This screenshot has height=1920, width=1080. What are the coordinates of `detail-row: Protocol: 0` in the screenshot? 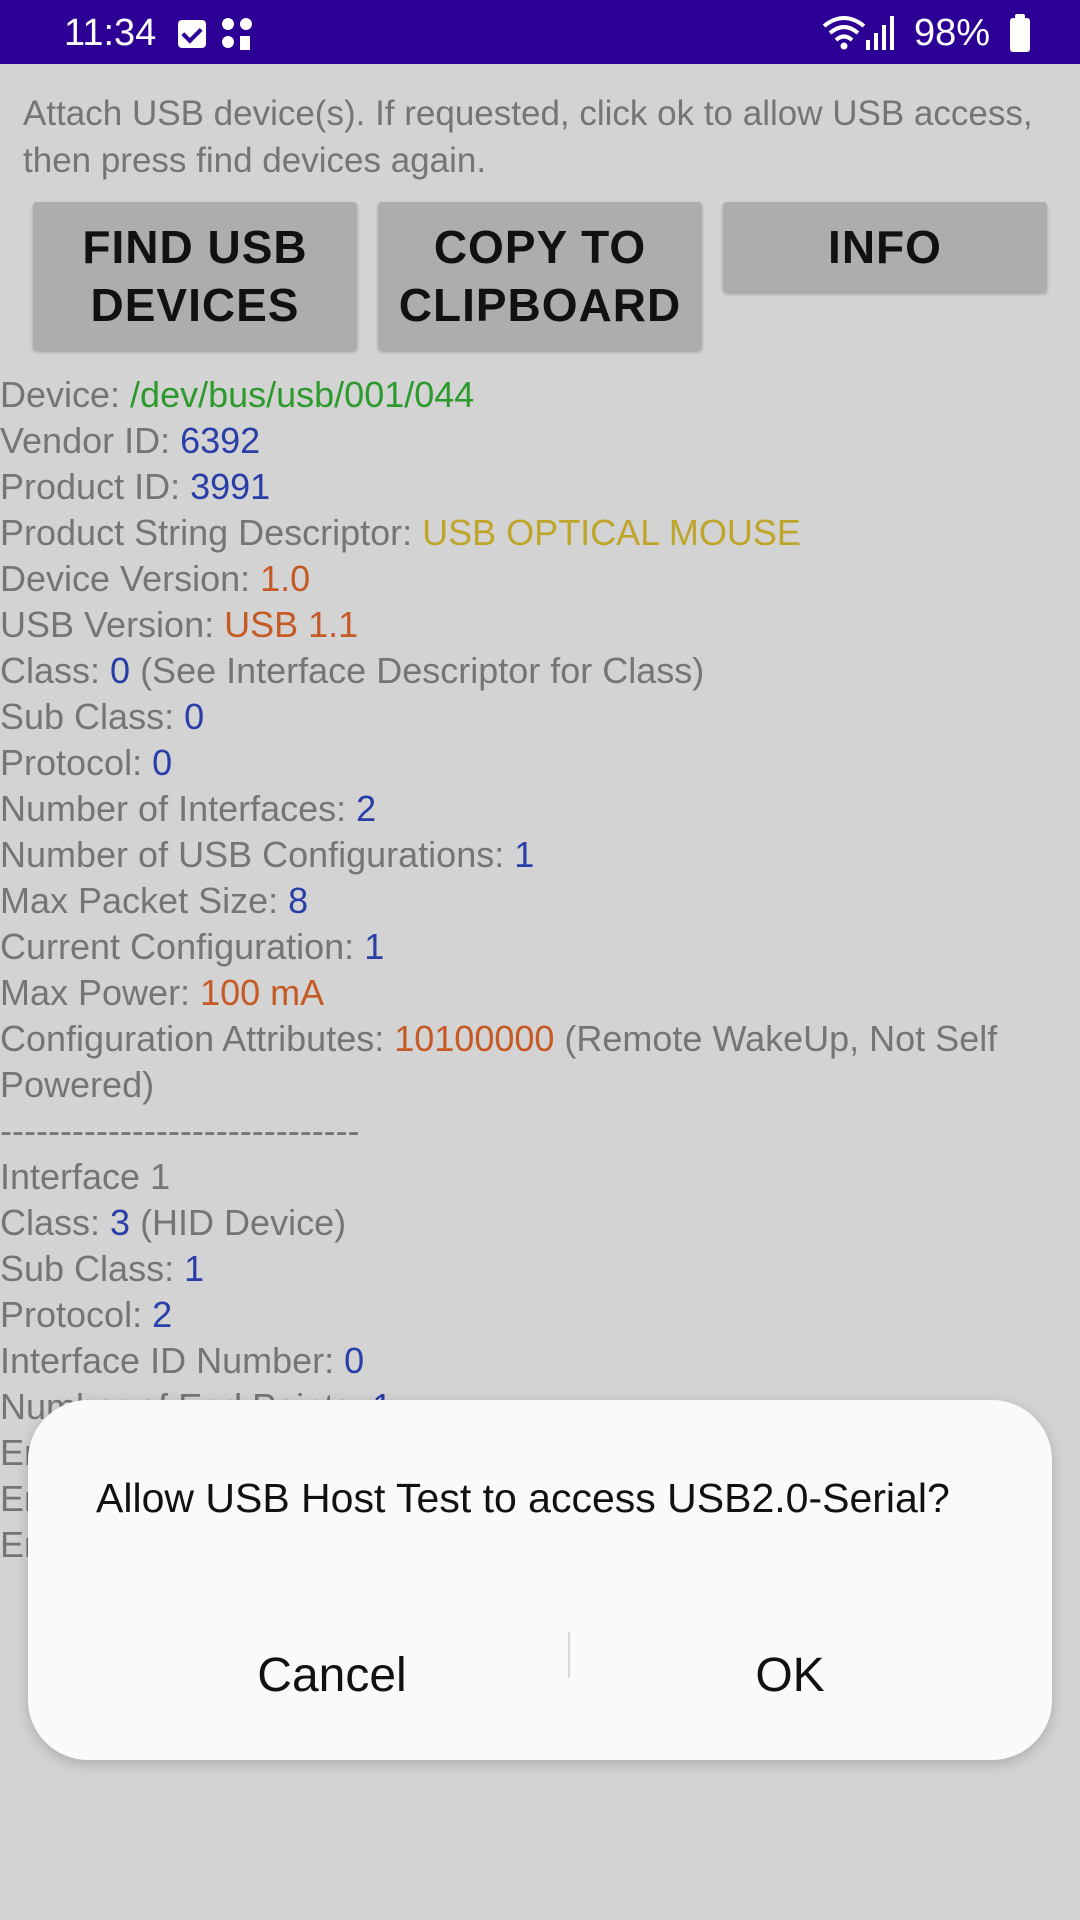 It's located at (540, 763).